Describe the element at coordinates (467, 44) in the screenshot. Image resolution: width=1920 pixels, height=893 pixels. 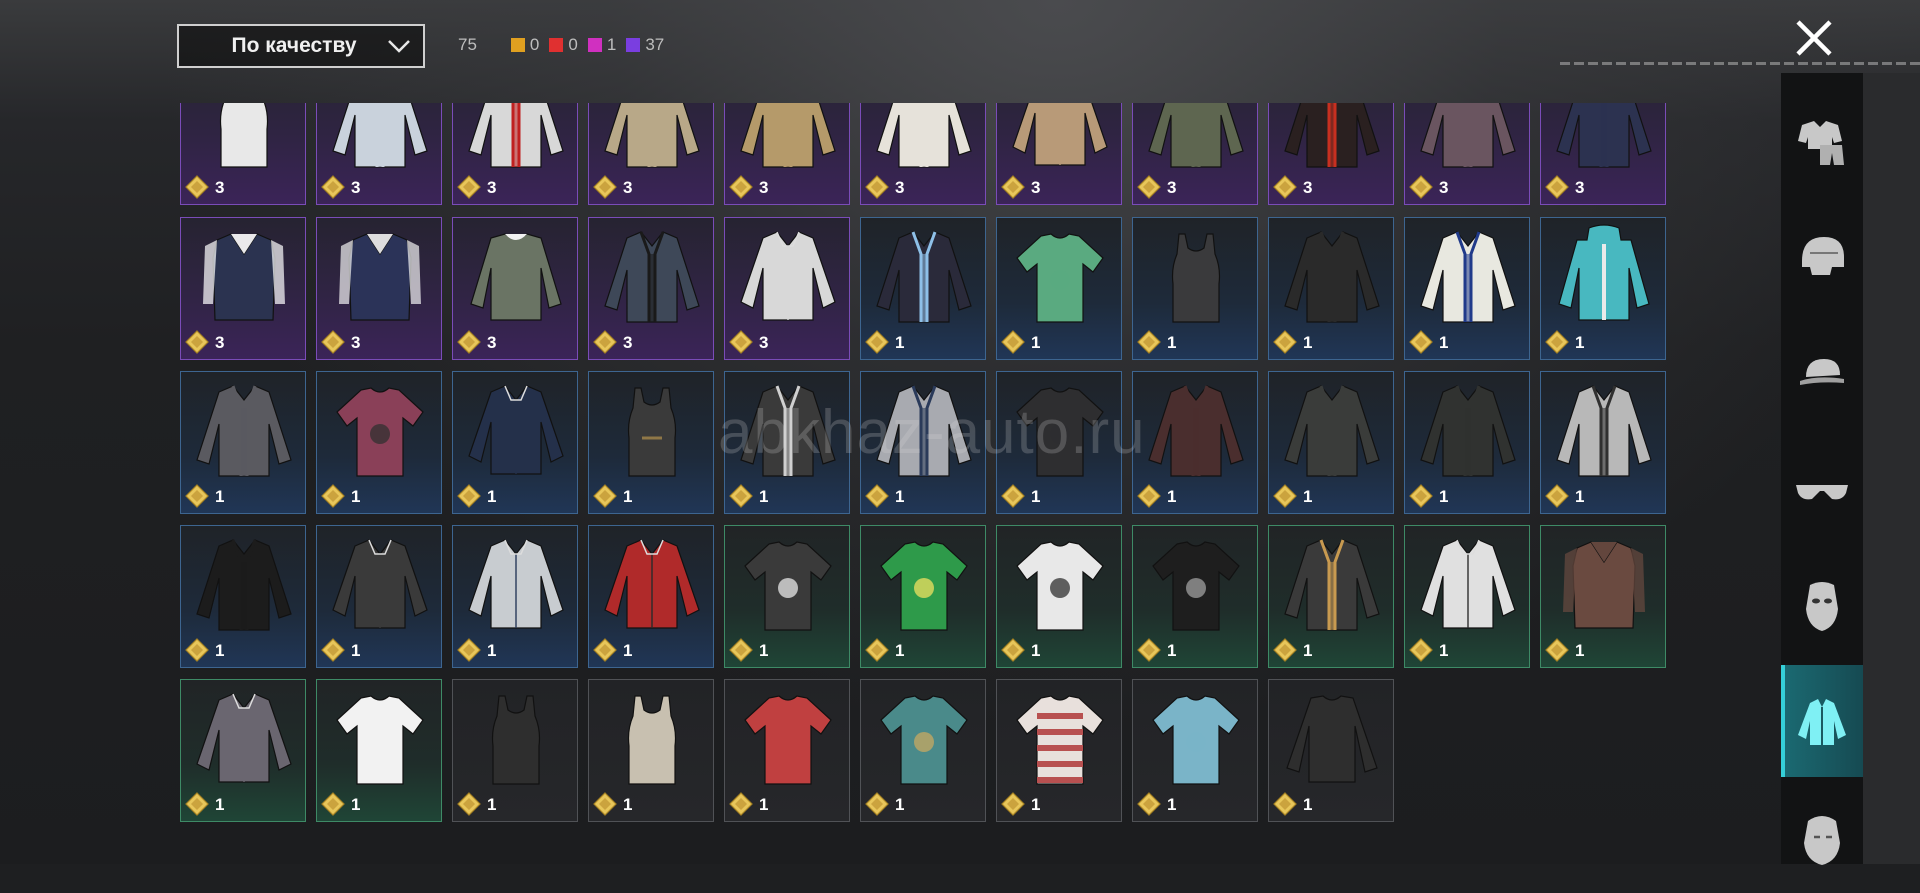
I see `total-count: 75` at that location.